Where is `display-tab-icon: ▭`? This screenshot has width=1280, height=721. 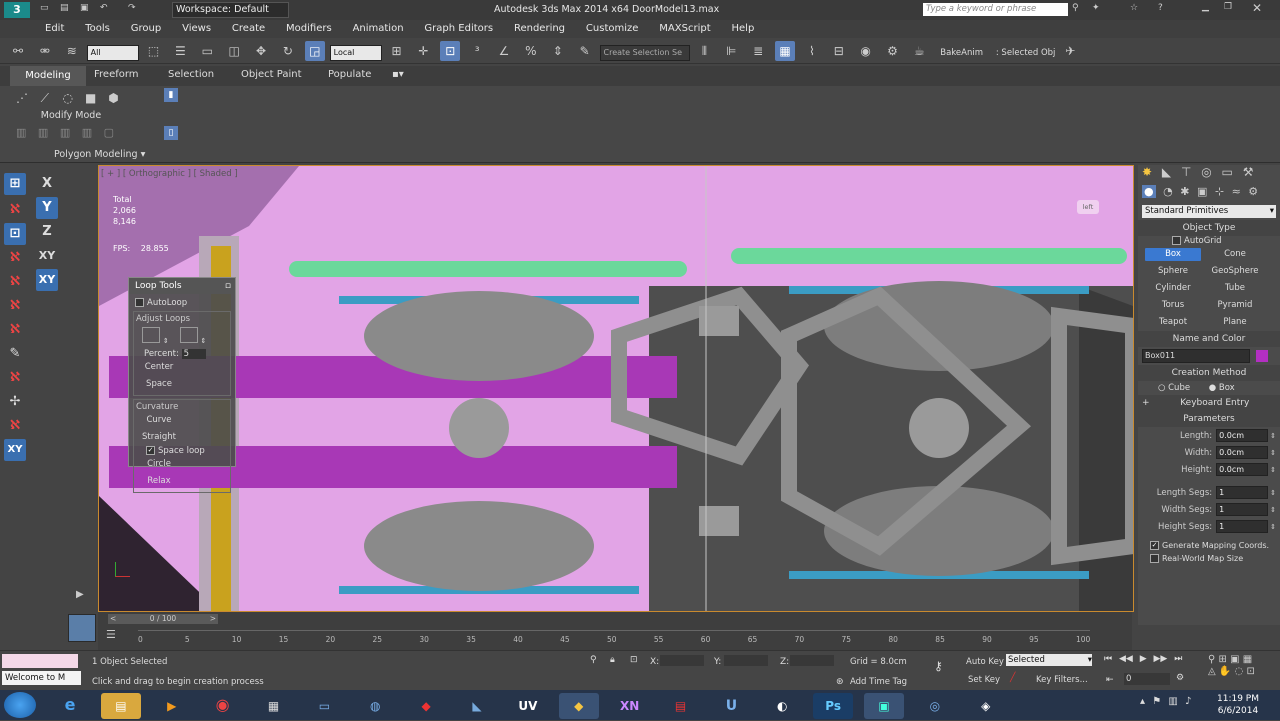 display-tab-icon: ▭ is located at coordinates (1227, 172).